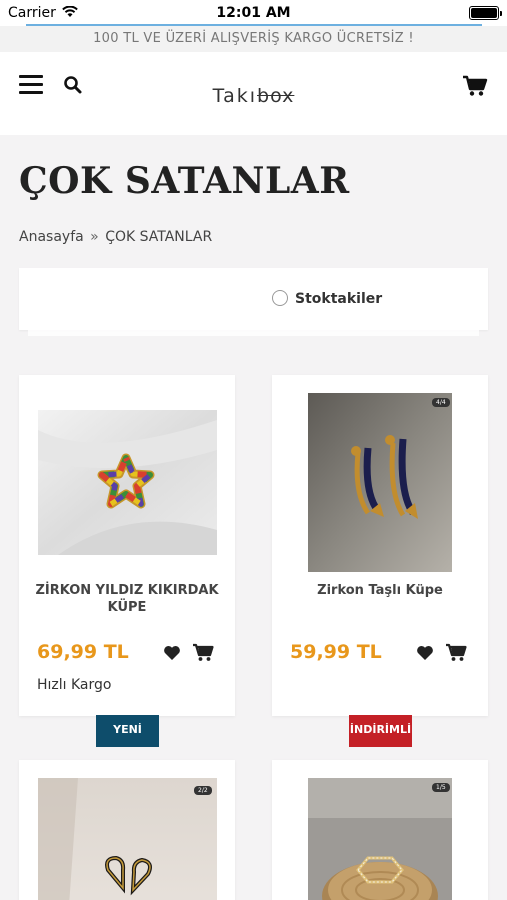 The image size is (507, 900). I want to click on clock: 12:01 AM, so click(253, 13).